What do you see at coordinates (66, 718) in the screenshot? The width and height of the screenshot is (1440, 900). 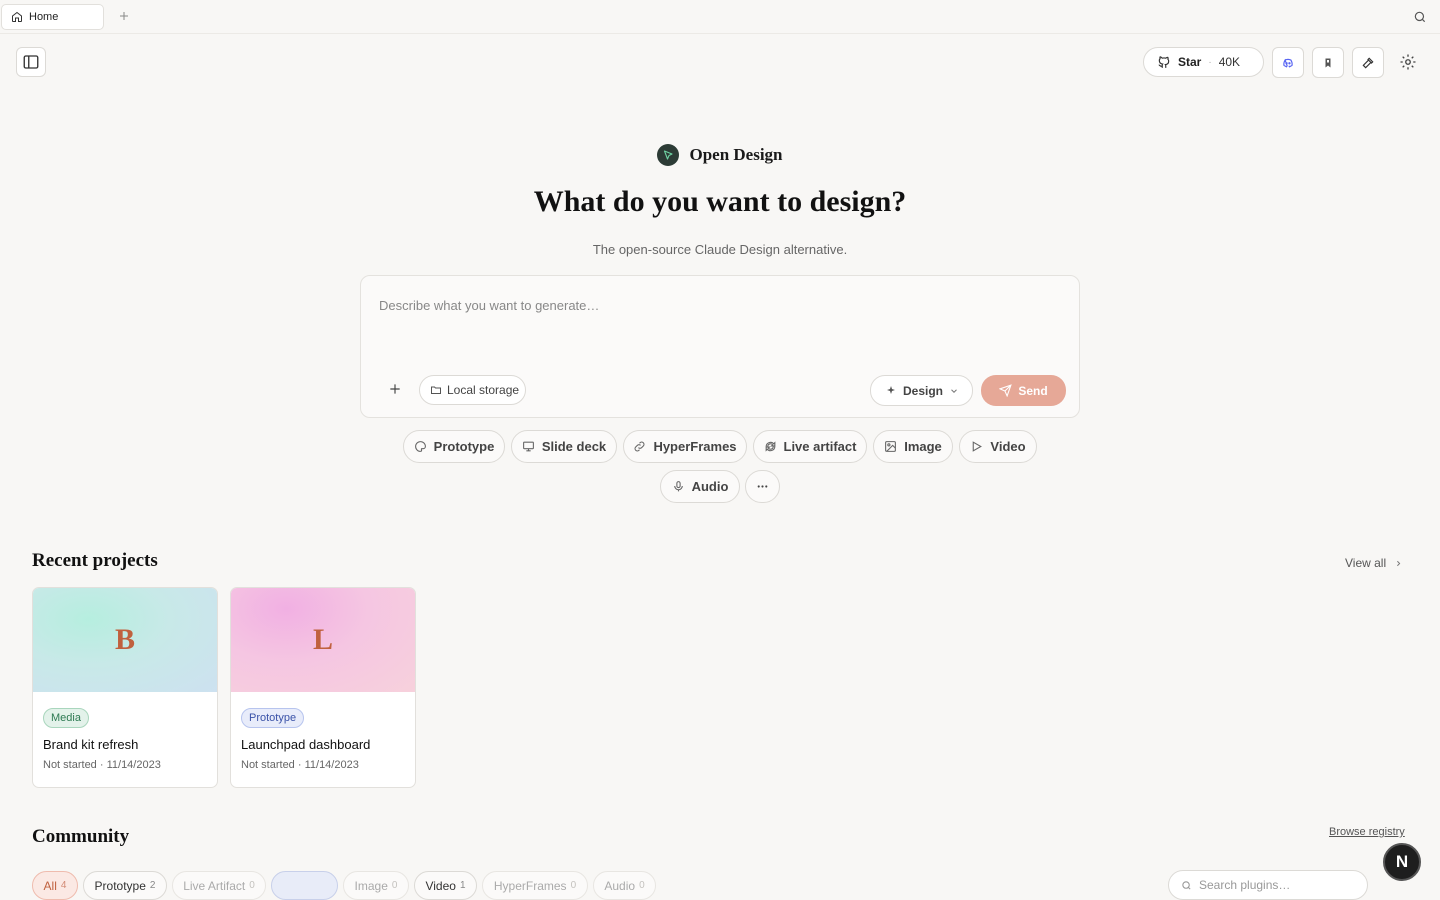 I see `project-type-badge: Media` at bounding box center [66, 718].